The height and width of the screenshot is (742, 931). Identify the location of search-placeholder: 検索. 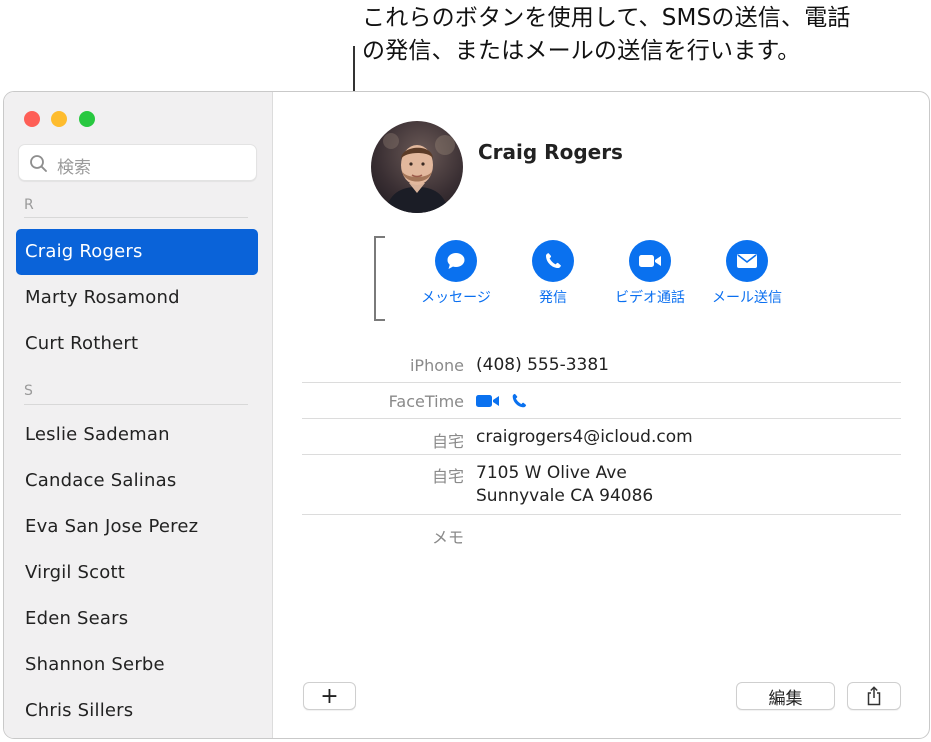
(74, 168).